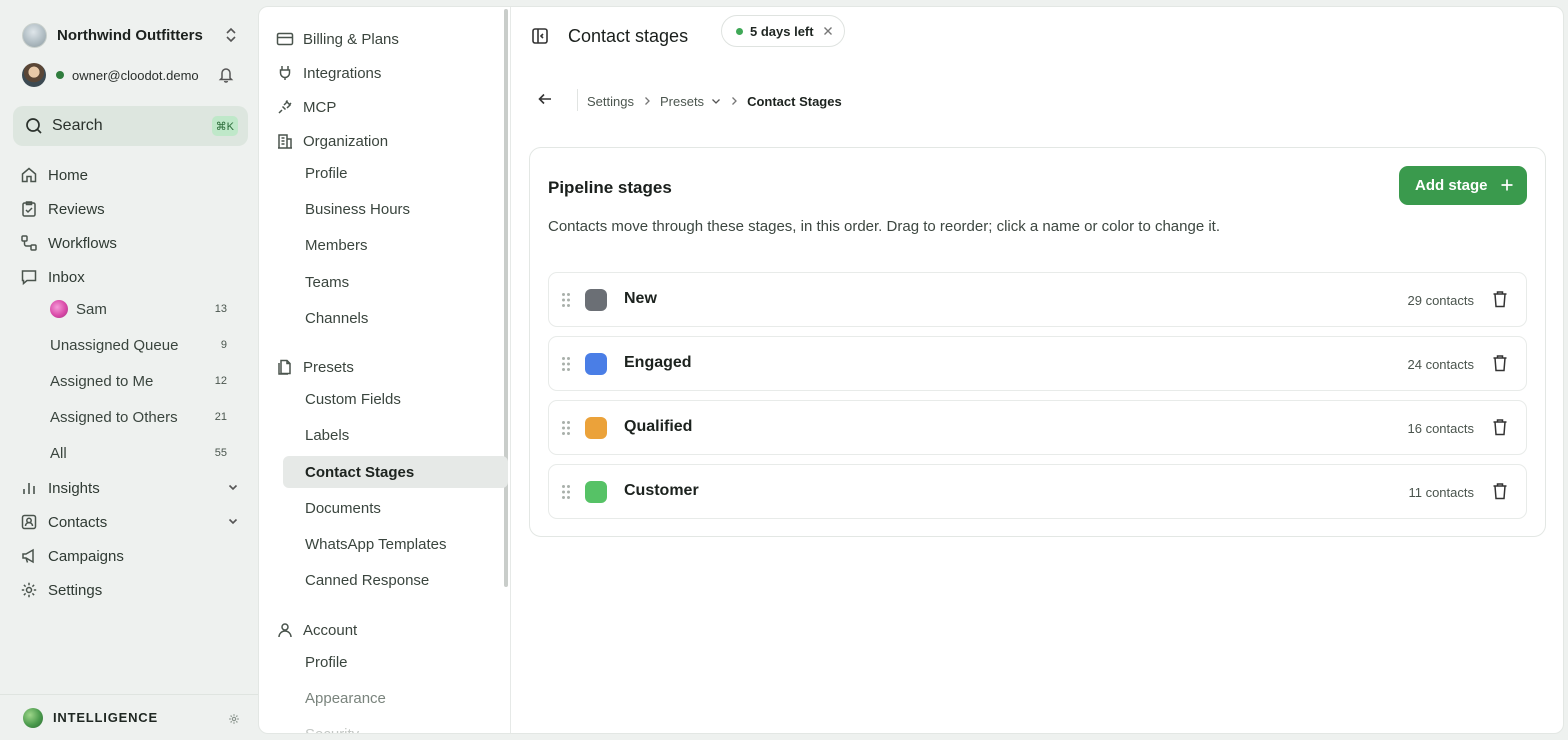 This screenshot has width=1568, height=740. Describe the element at coordinates (386, 107) in the screenshot. I see `settings-nav-mcp: MCP` at that location.